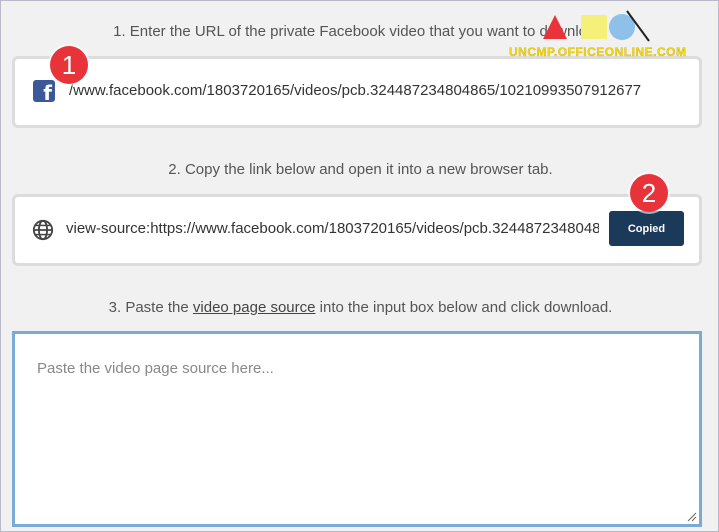  What do you see at coordinates (44, 92) in the screenshot?
I see `facebook-icon: f` at bounding box center [44, 92].